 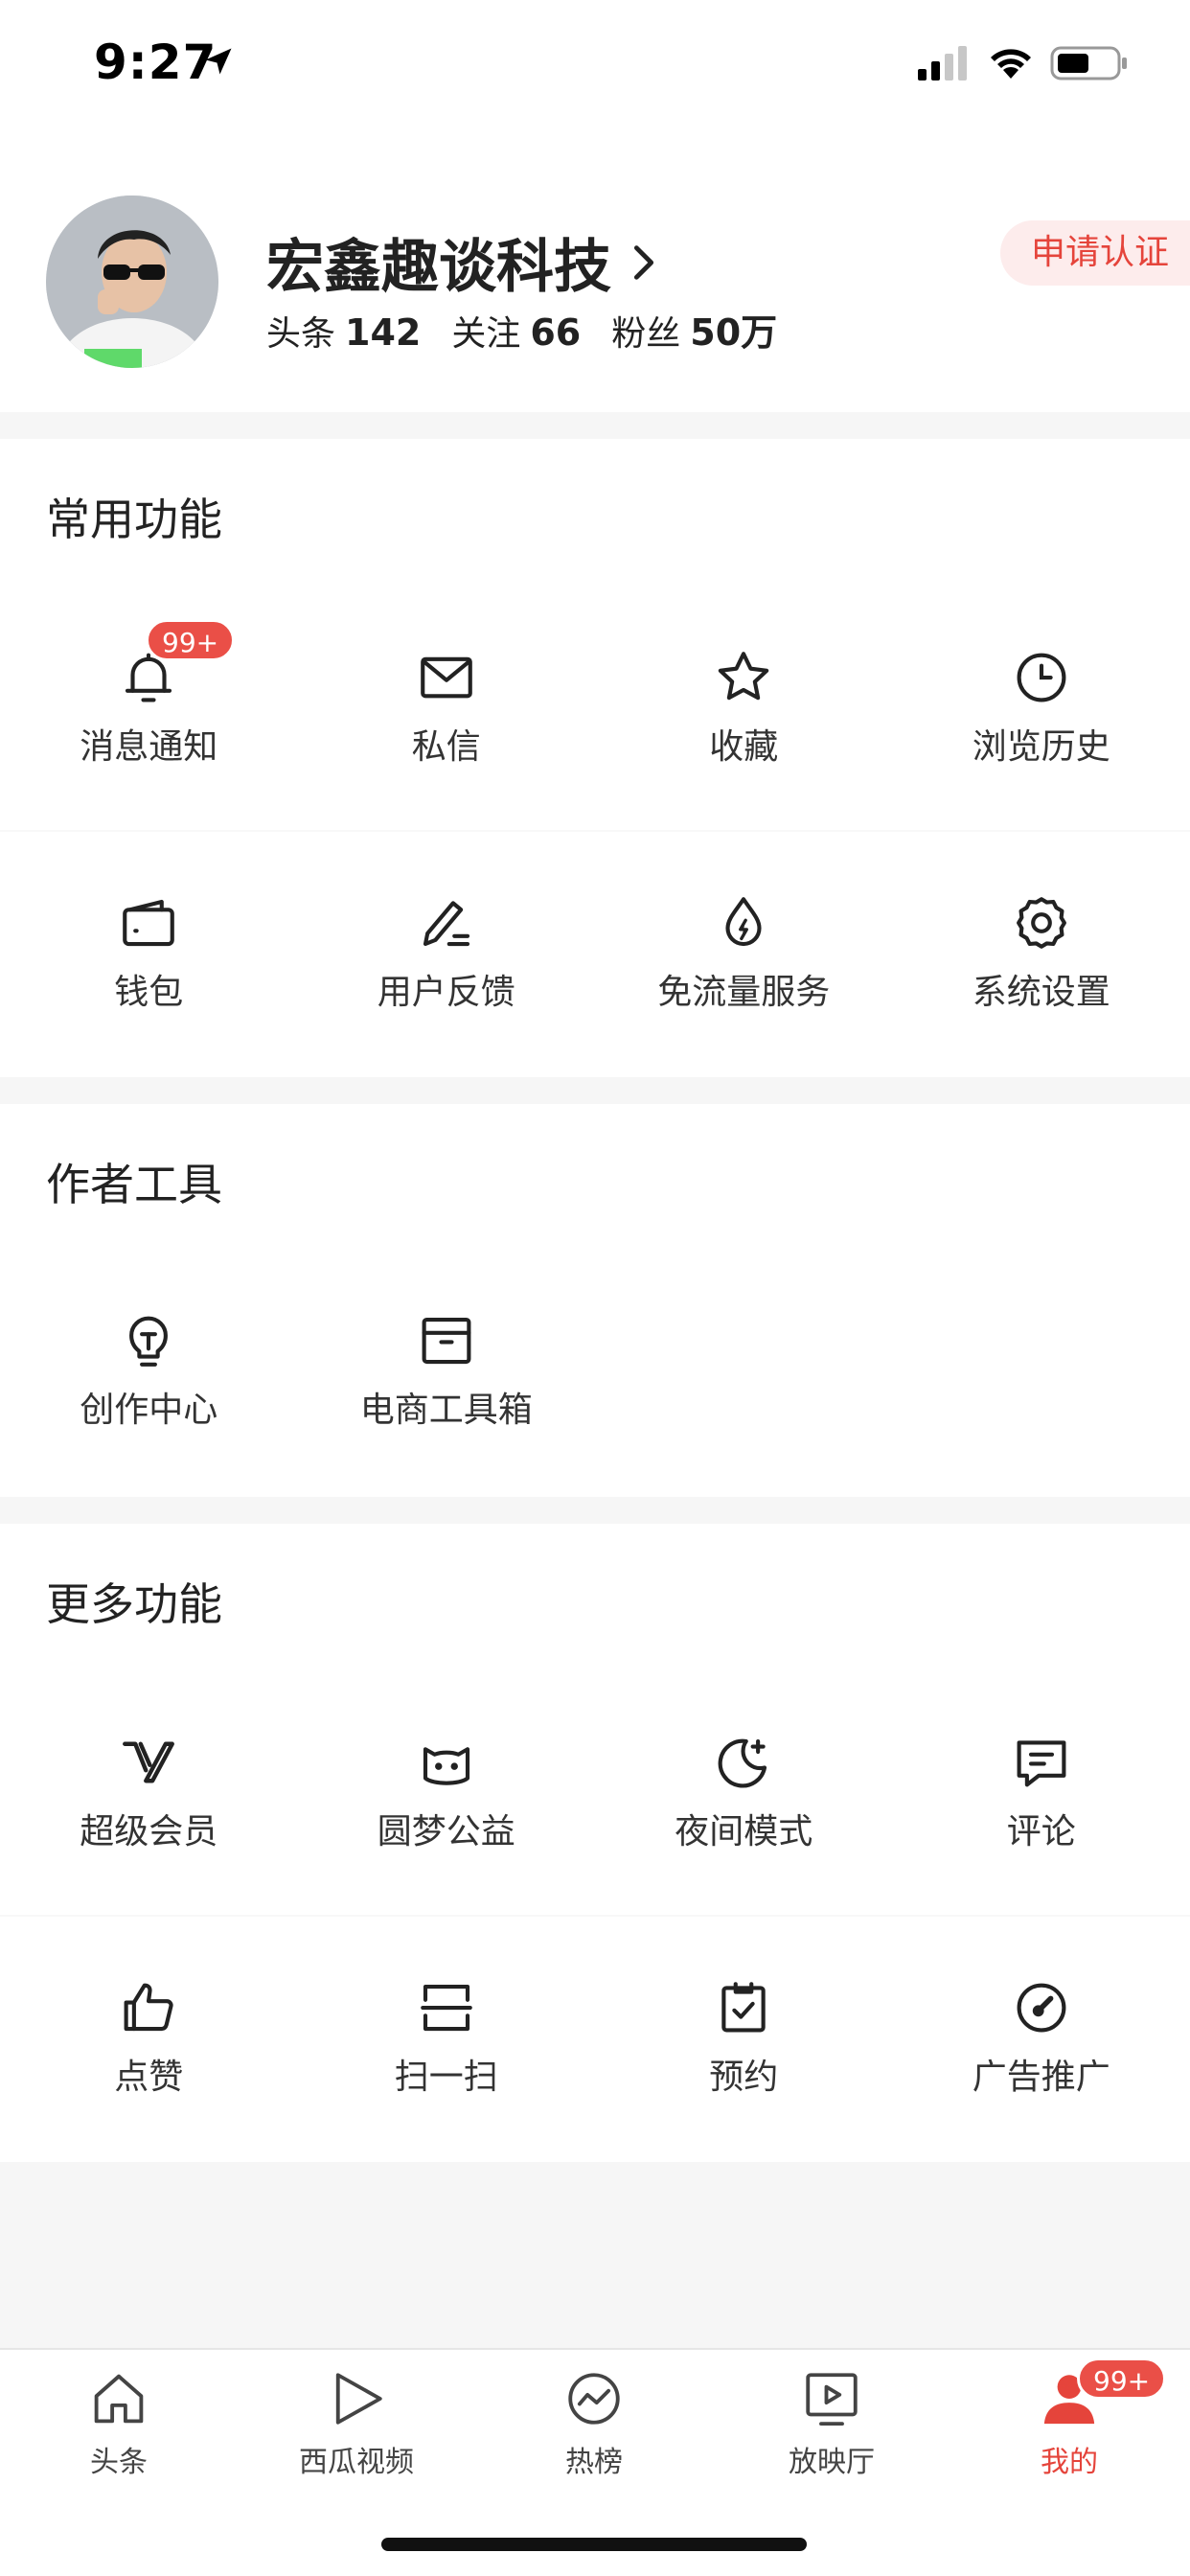 What do you see at coordinates (134, 519) in the screenshot?
I see `section-title: 常用功能` at bounding box center [134, 519].